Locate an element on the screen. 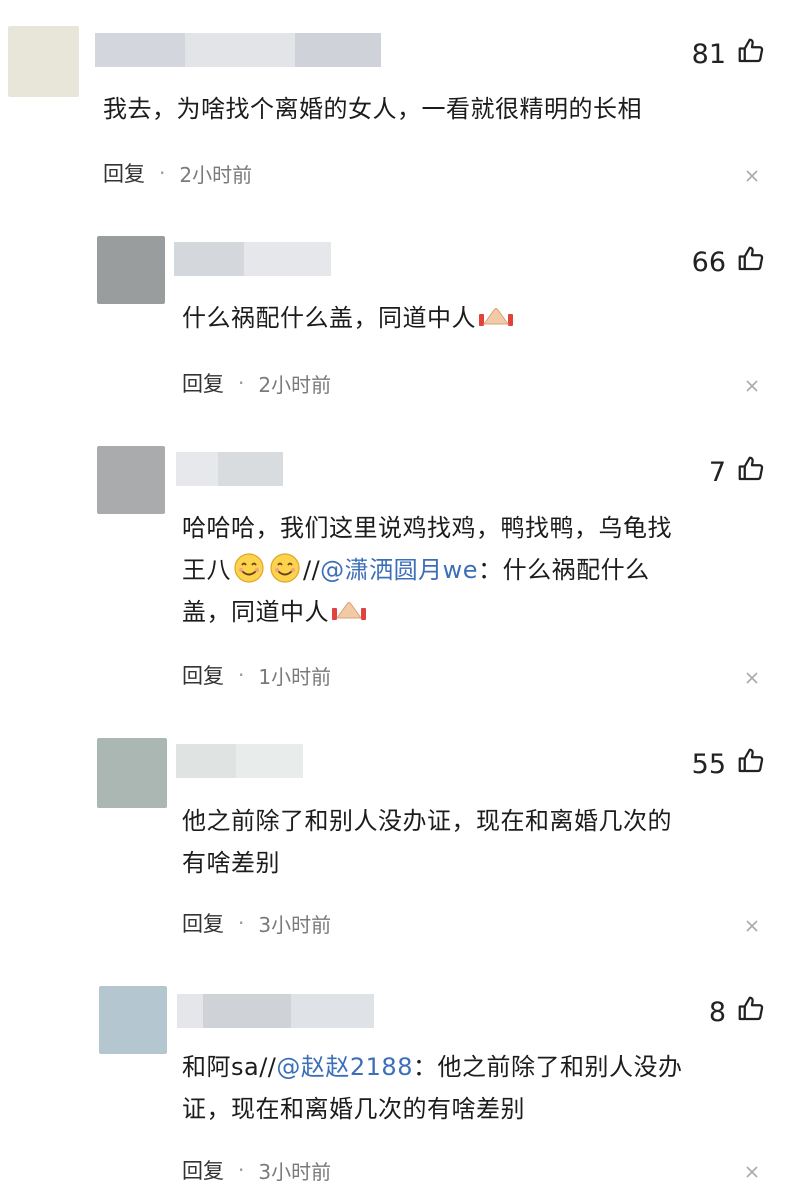  like-control: 7 is located at coordinates (737, 472).